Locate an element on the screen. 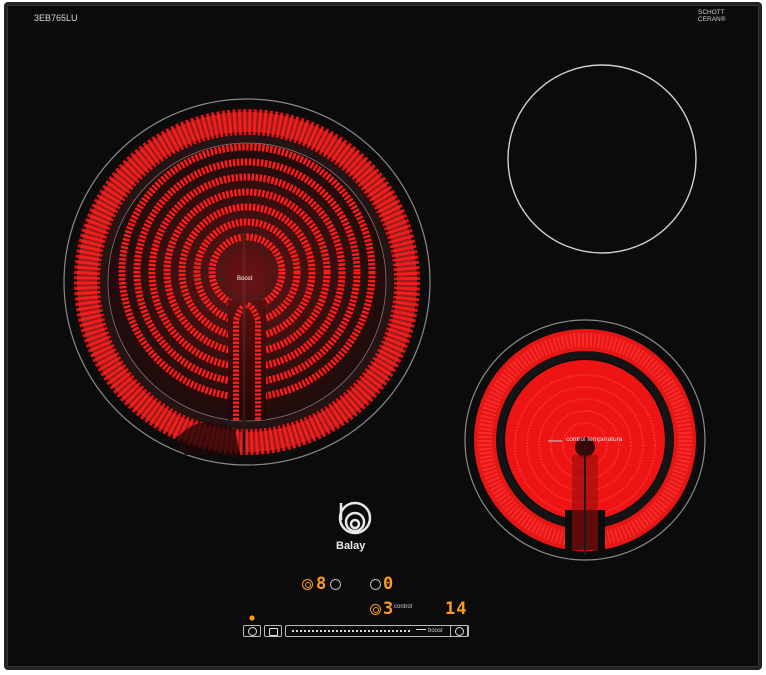 The height and width of the screenshot is (675, 766). glass-brand: SCHOTT CERAN® is located at coordinates (712, 16).